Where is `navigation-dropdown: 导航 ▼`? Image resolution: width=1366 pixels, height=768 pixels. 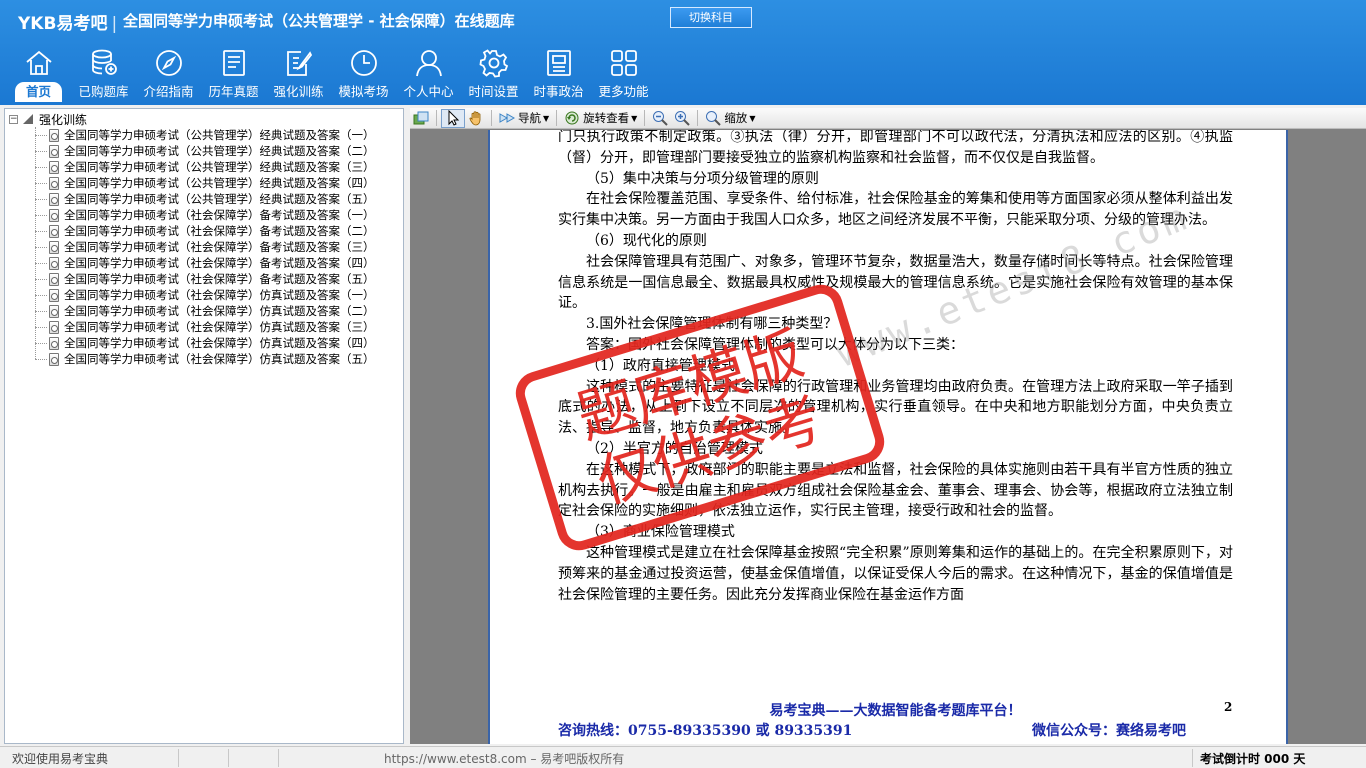 navigation-dropdown: 导航 ▼ is located at coordinates (524, 118).